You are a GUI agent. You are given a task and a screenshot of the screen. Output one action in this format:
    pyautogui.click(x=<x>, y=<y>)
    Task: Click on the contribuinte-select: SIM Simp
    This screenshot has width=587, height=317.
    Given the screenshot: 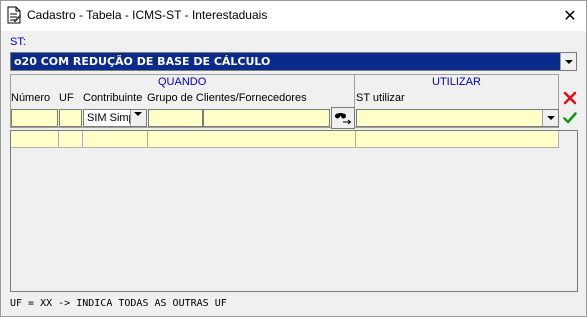 What is the action you would take?
    pyautogui.click(x=115, y=118)
    